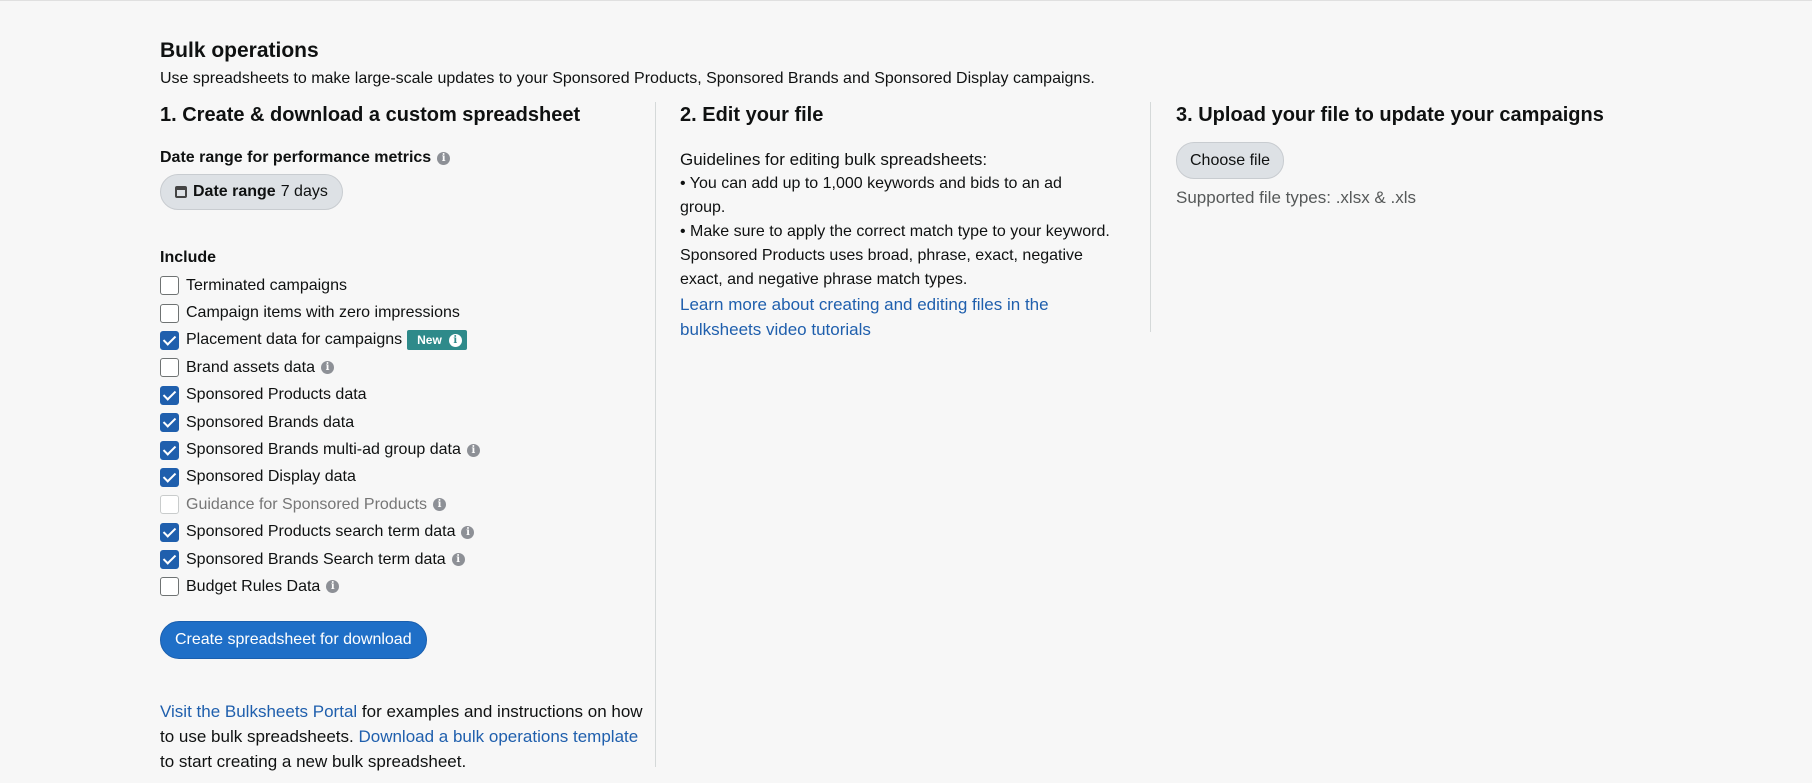  I want to click on page-title: Bulk operations, so click(239, 50).